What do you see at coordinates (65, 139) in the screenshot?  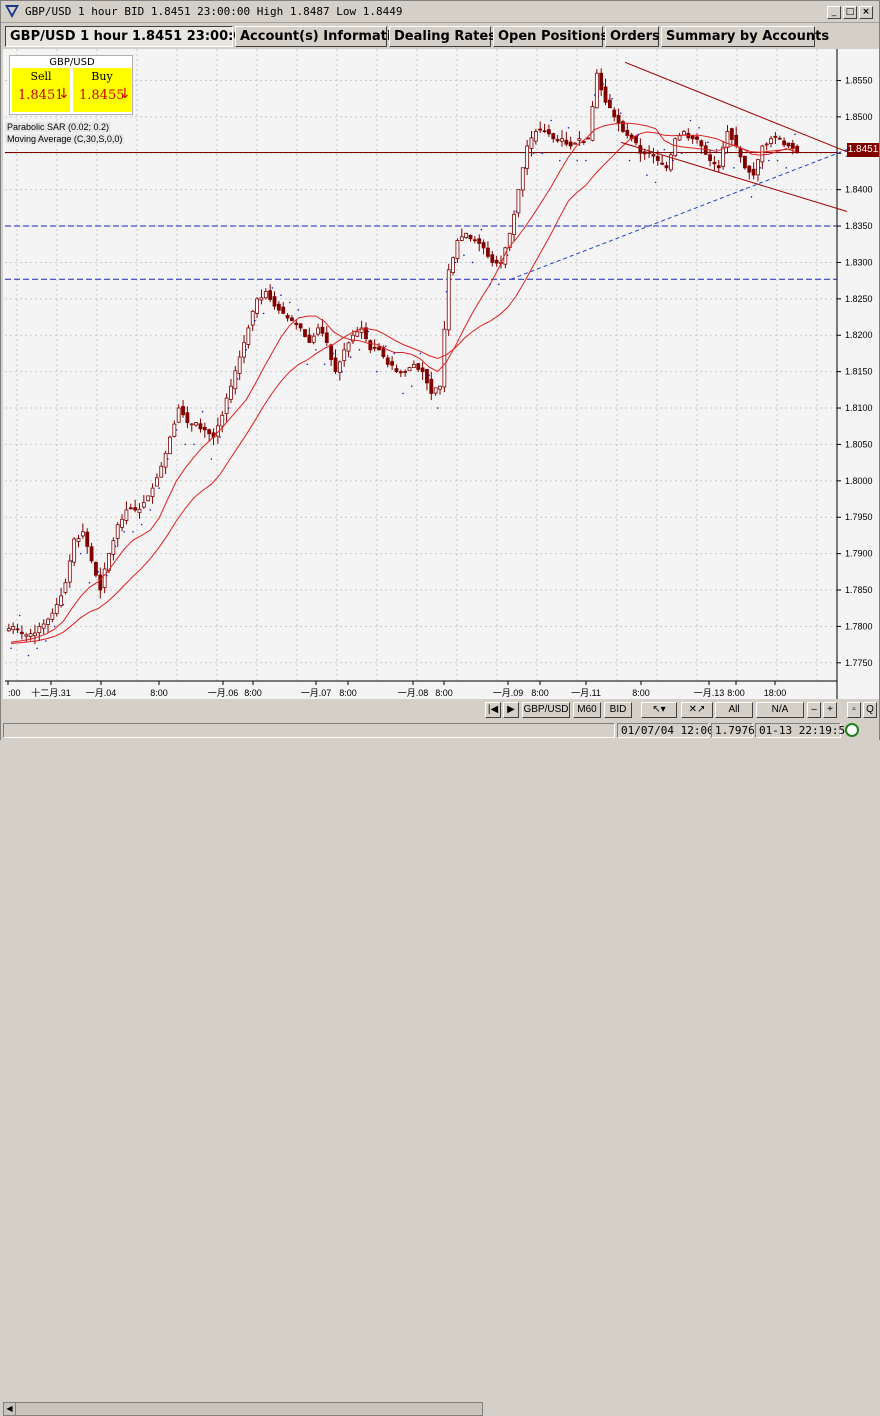 I see `indicator-label-ma: Moving Average (C,30,S,0,0)` at bounding box center [65, 139].